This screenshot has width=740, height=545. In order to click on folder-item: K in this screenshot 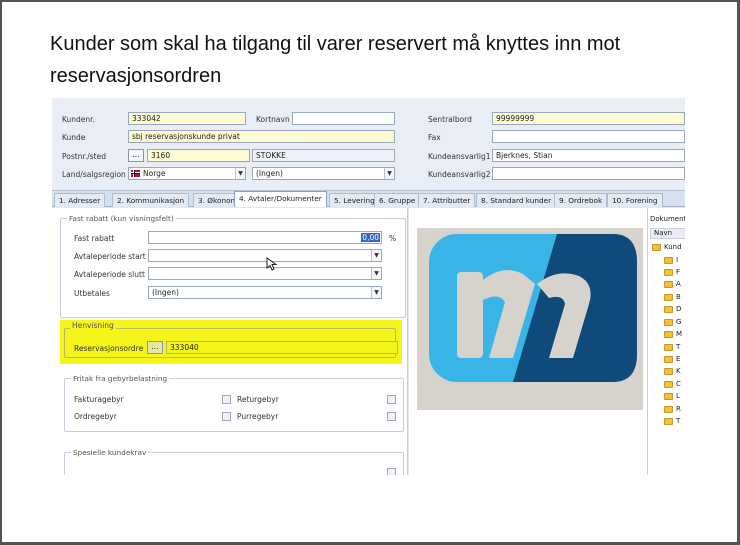, I will do `click(678, 371)`.